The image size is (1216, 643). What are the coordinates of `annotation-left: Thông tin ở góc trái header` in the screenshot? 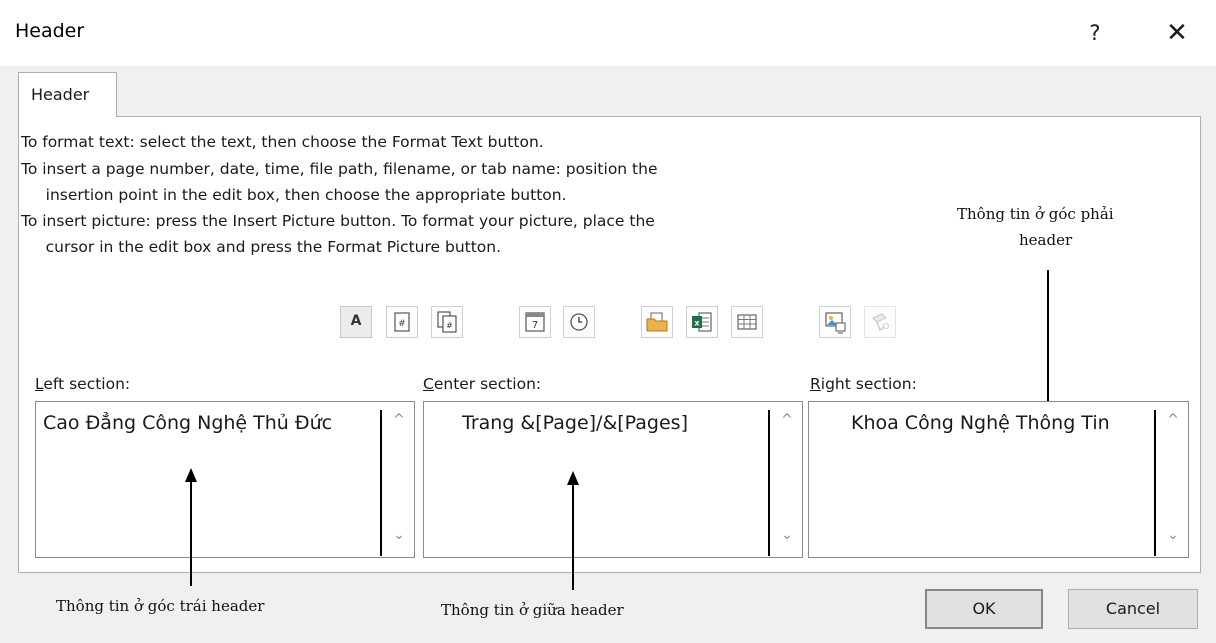 It's located at (160, 606).